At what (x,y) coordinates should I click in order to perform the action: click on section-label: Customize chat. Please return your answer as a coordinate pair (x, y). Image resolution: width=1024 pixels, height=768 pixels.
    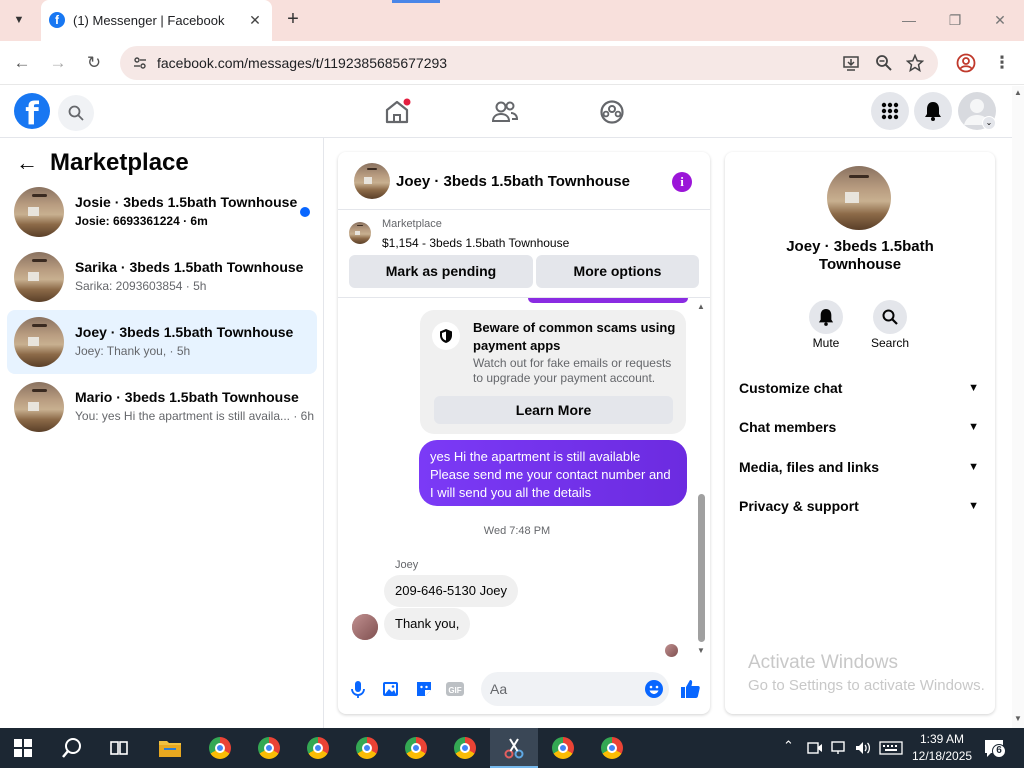
    Looking at the image, I should click on (791, 388).